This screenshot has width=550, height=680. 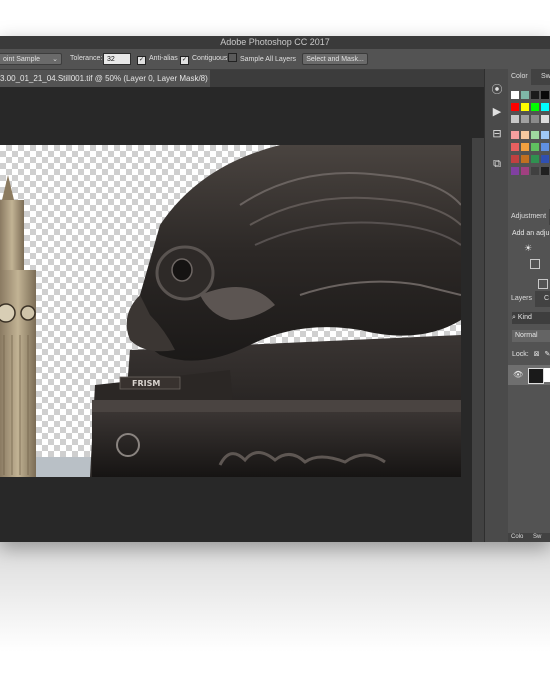 What do you see at coordinates (21, 59) in the screenshot?
I see `sample-size-value: oint Sample` at bounding box center [21, 59].